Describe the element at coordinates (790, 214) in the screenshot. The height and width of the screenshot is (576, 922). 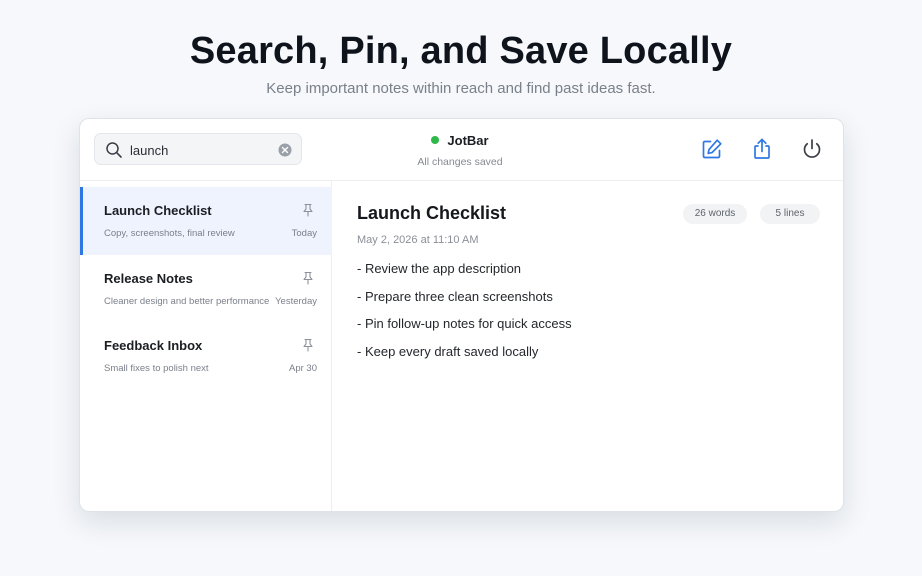
I see `line-count-badge: 5 lines` at that location.